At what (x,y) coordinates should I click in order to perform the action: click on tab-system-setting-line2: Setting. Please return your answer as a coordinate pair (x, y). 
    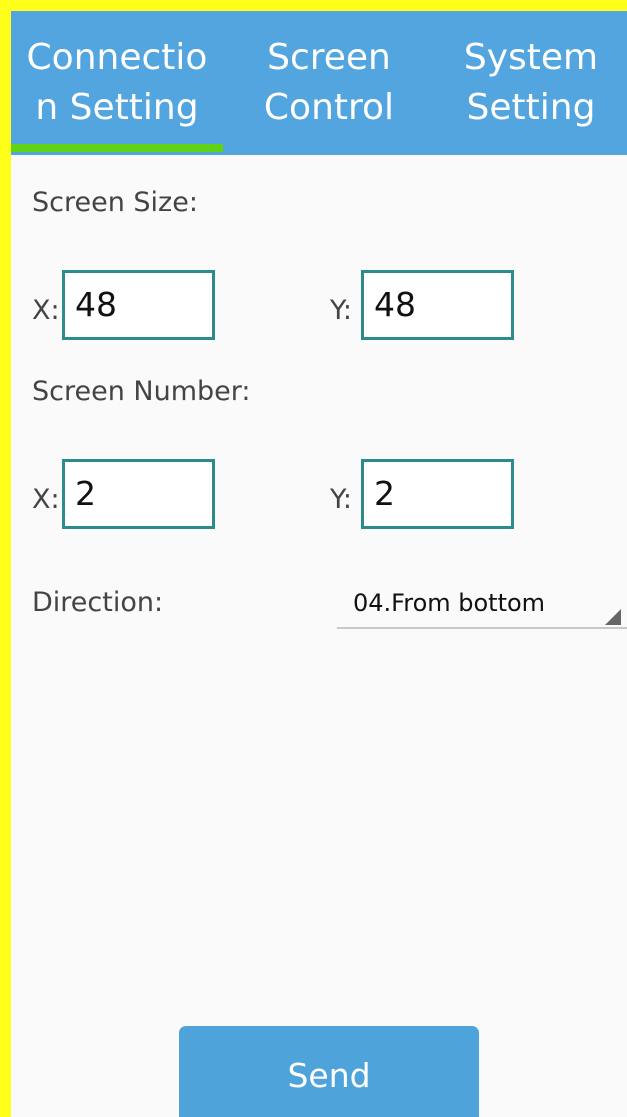
    Looking at the image, I should click on (531, 107).